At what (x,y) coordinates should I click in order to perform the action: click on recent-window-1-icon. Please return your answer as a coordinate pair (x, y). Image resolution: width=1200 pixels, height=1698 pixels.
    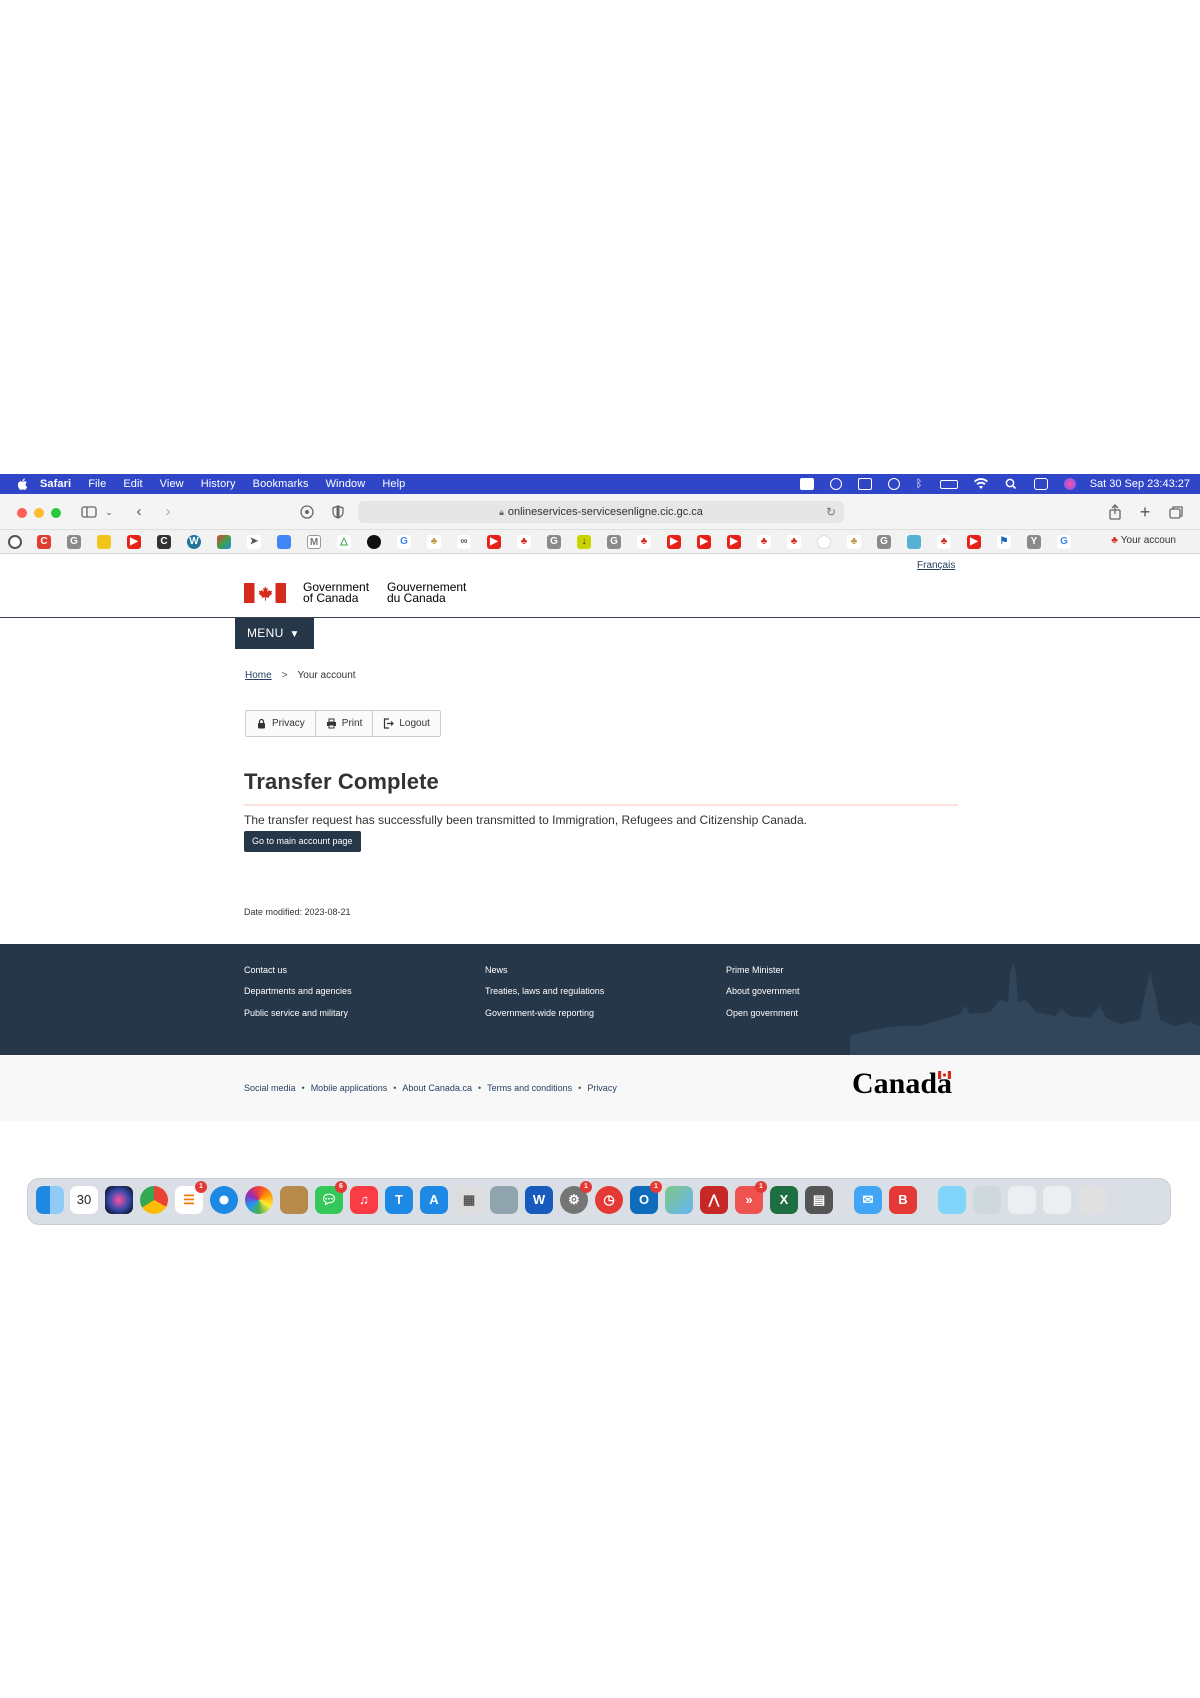
    Looking at the image, I should click on (987, 1200).